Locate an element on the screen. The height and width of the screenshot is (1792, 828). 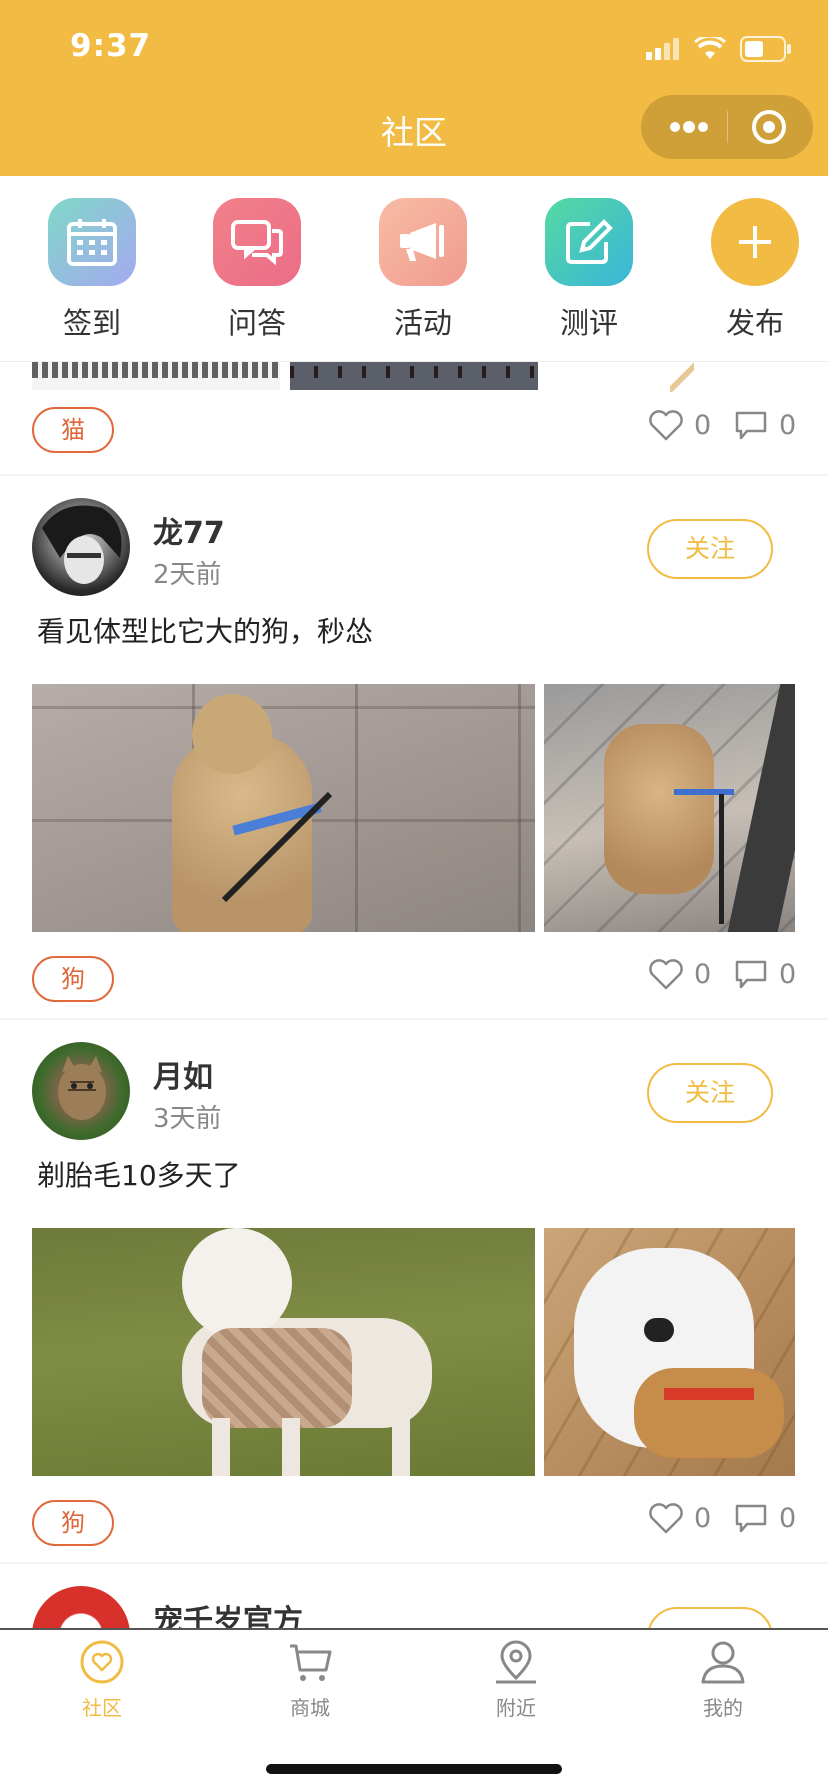
close-miniprogram-icon is located at coordinates (769, 127).